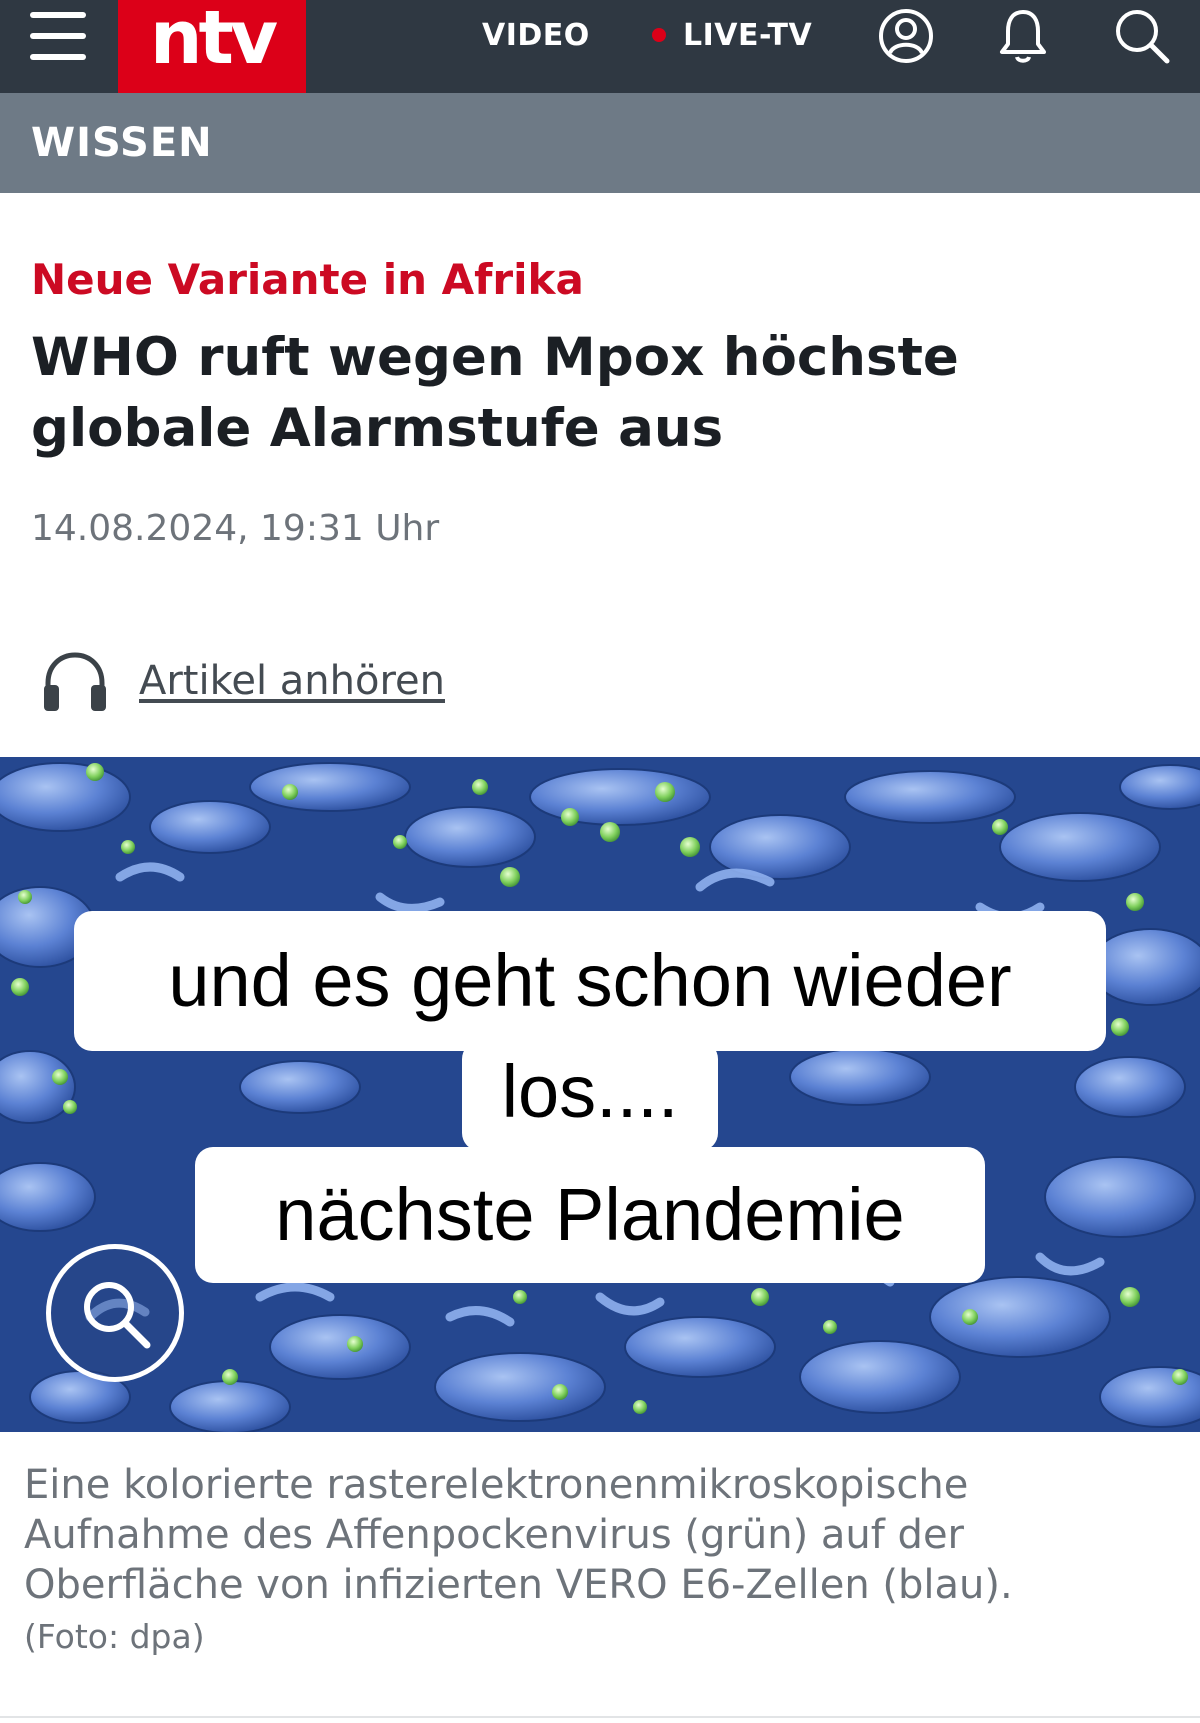 The image size is (1200, 1723). I want to click on menu-icon, so click(59, 36).